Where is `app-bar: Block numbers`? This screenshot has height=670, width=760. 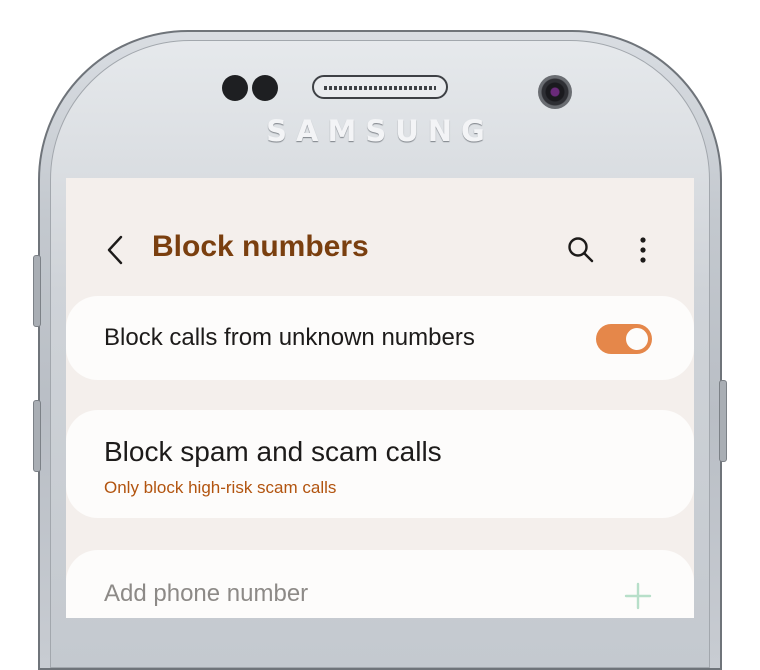 app-bar: Block numbers is located at coordinates (380, 237).